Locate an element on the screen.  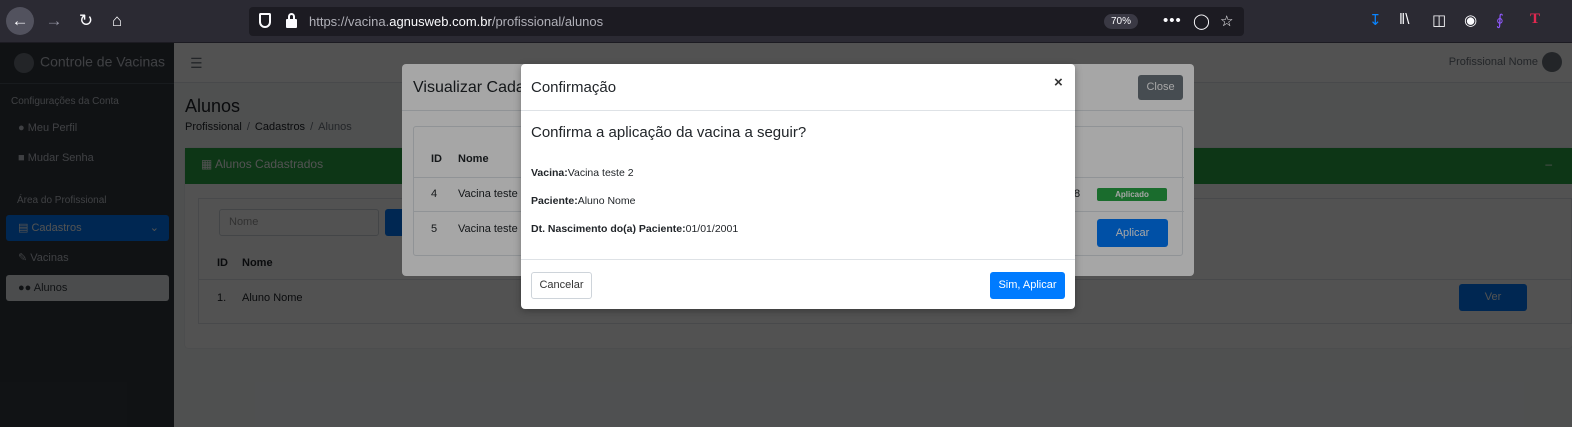
lock-icon is located at coordinates (291, 20).